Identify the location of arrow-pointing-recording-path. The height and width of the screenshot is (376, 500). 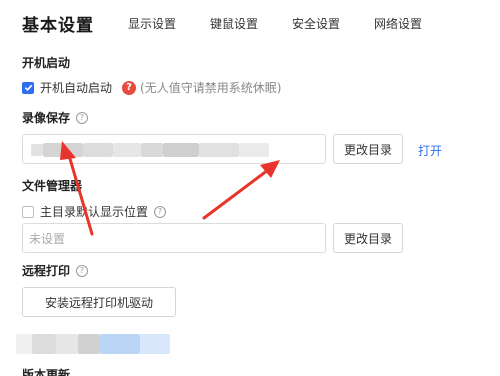
(77, 188).